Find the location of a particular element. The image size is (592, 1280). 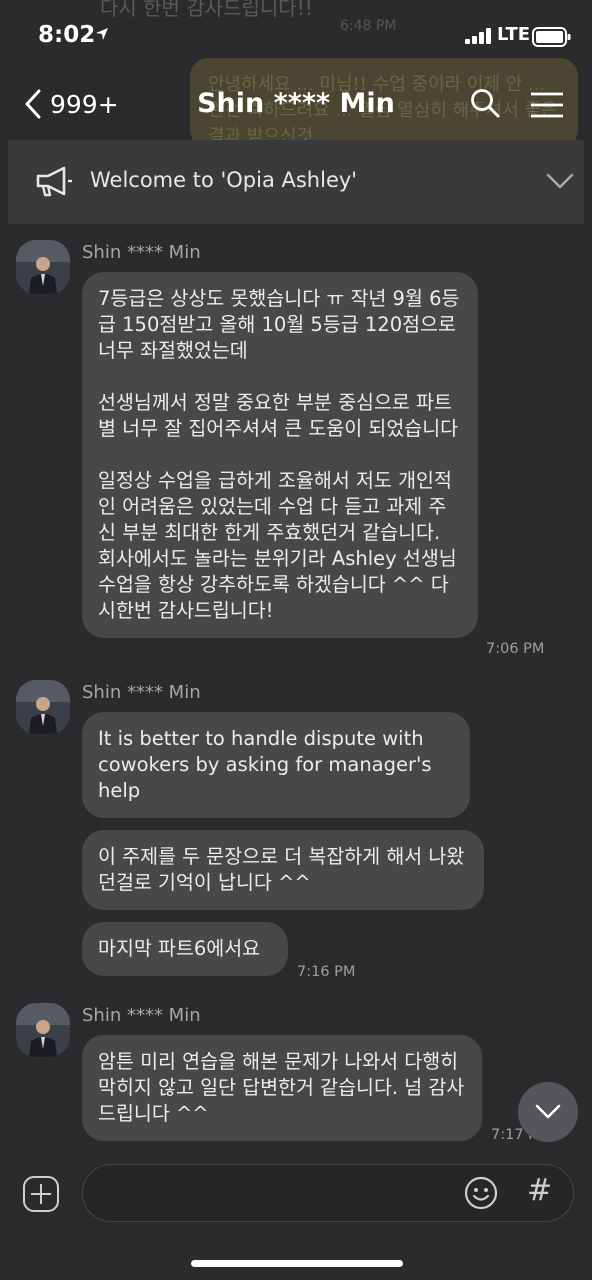

search-icon is located at coordinates (485, 105).